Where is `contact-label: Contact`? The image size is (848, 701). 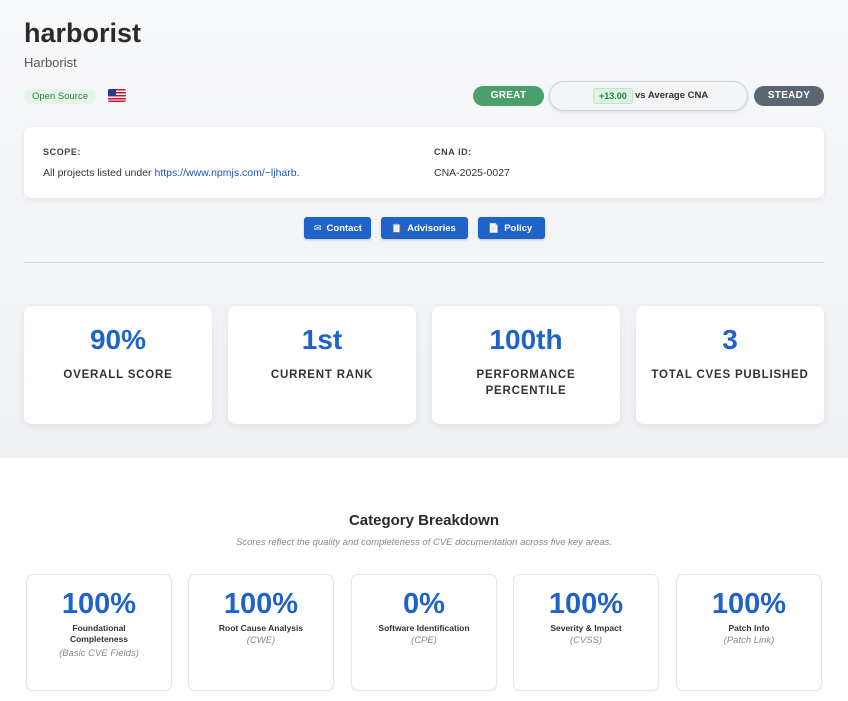 contact-label: Contact is located at coordinates (344, 228).